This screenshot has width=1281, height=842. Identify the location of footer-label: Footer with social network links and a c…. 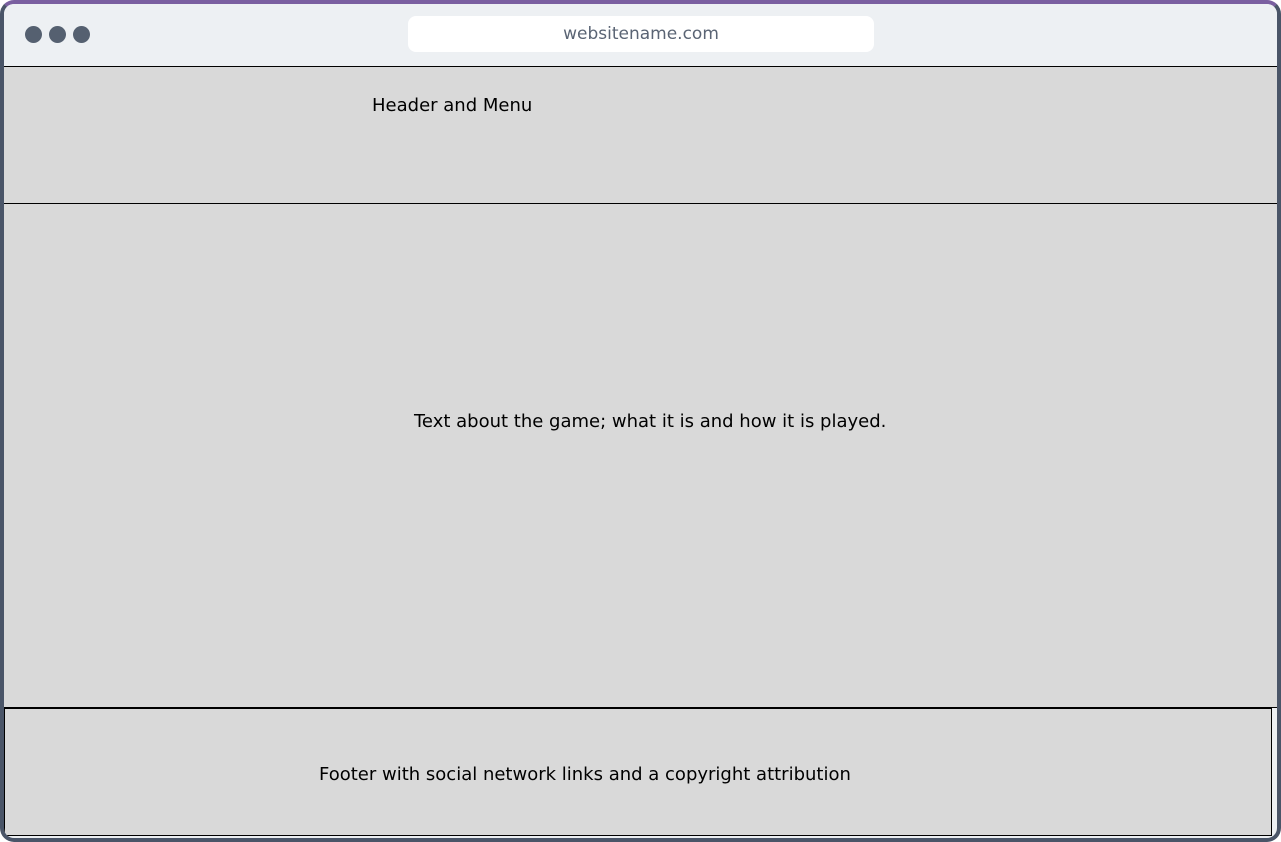
(585, 774).